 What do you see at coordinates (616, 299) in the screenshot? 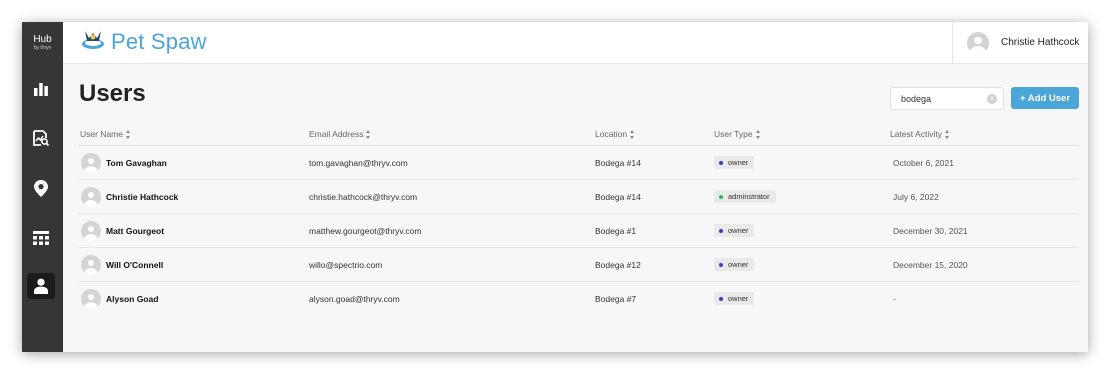
I see `user-location: Bodega #7` at bounding box center [616, 299].